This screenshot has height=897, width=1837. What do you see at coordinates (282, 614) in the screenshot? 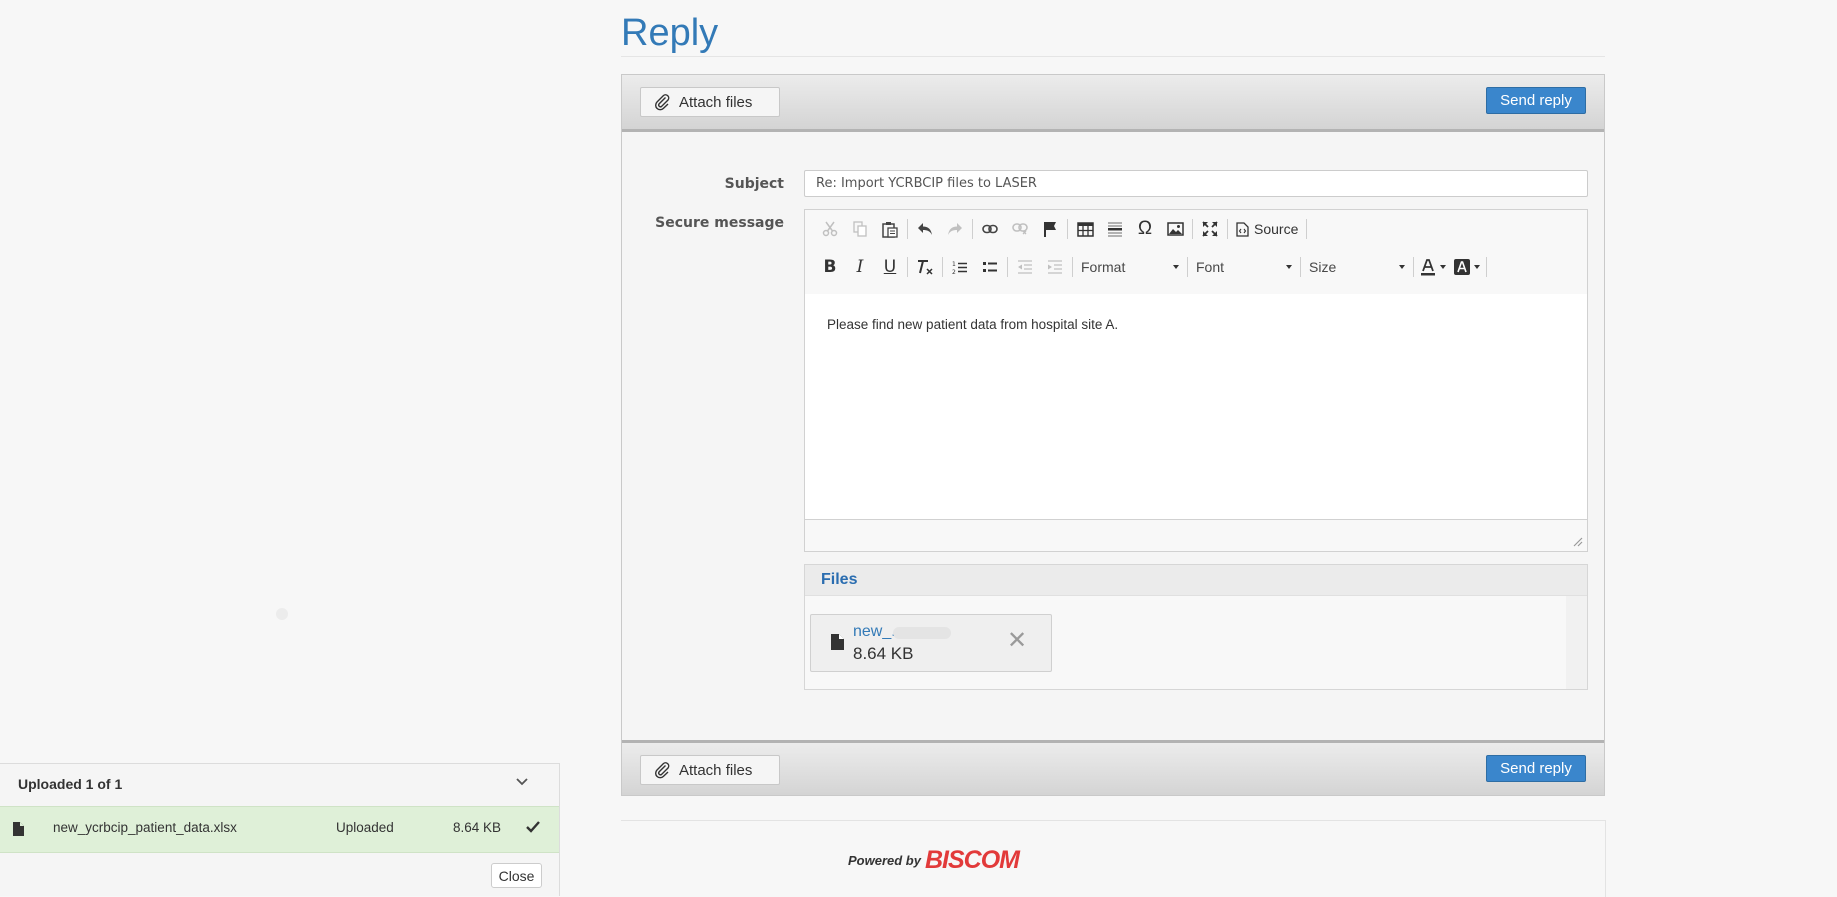
I see `decorative-dot` at bounding box center [282, 614].